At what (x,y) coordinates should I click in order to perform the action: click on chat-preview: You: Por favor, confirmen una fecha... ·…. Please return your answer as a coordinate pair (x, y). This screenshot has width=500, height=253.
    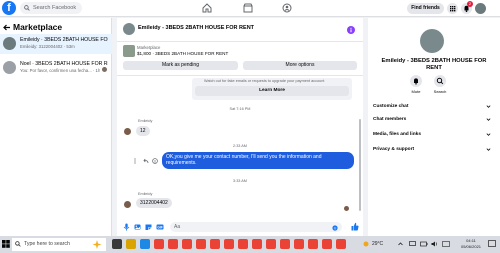
    Looking at the image, I should click on (60, 70).